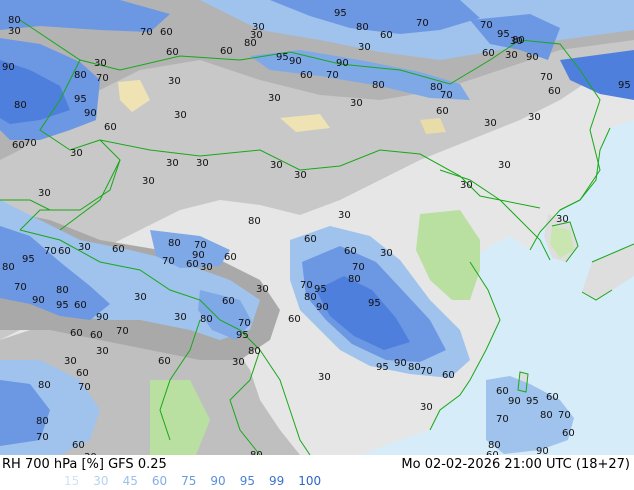 Image resolution: width=634 pixels, height=490 pixels. Describe the element at coordinates (189, 481) in the screenshot. I see `scale-label: 75` at that location.